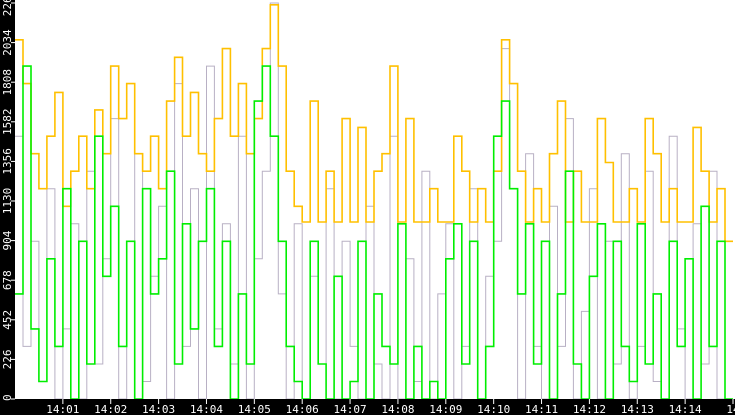 The height and width of the screenshot is (415, 735). What do you see at coordinates (7, 8) in the screenshot?
I see `y-tick-label: 2260` at bounding box center [7, 8].